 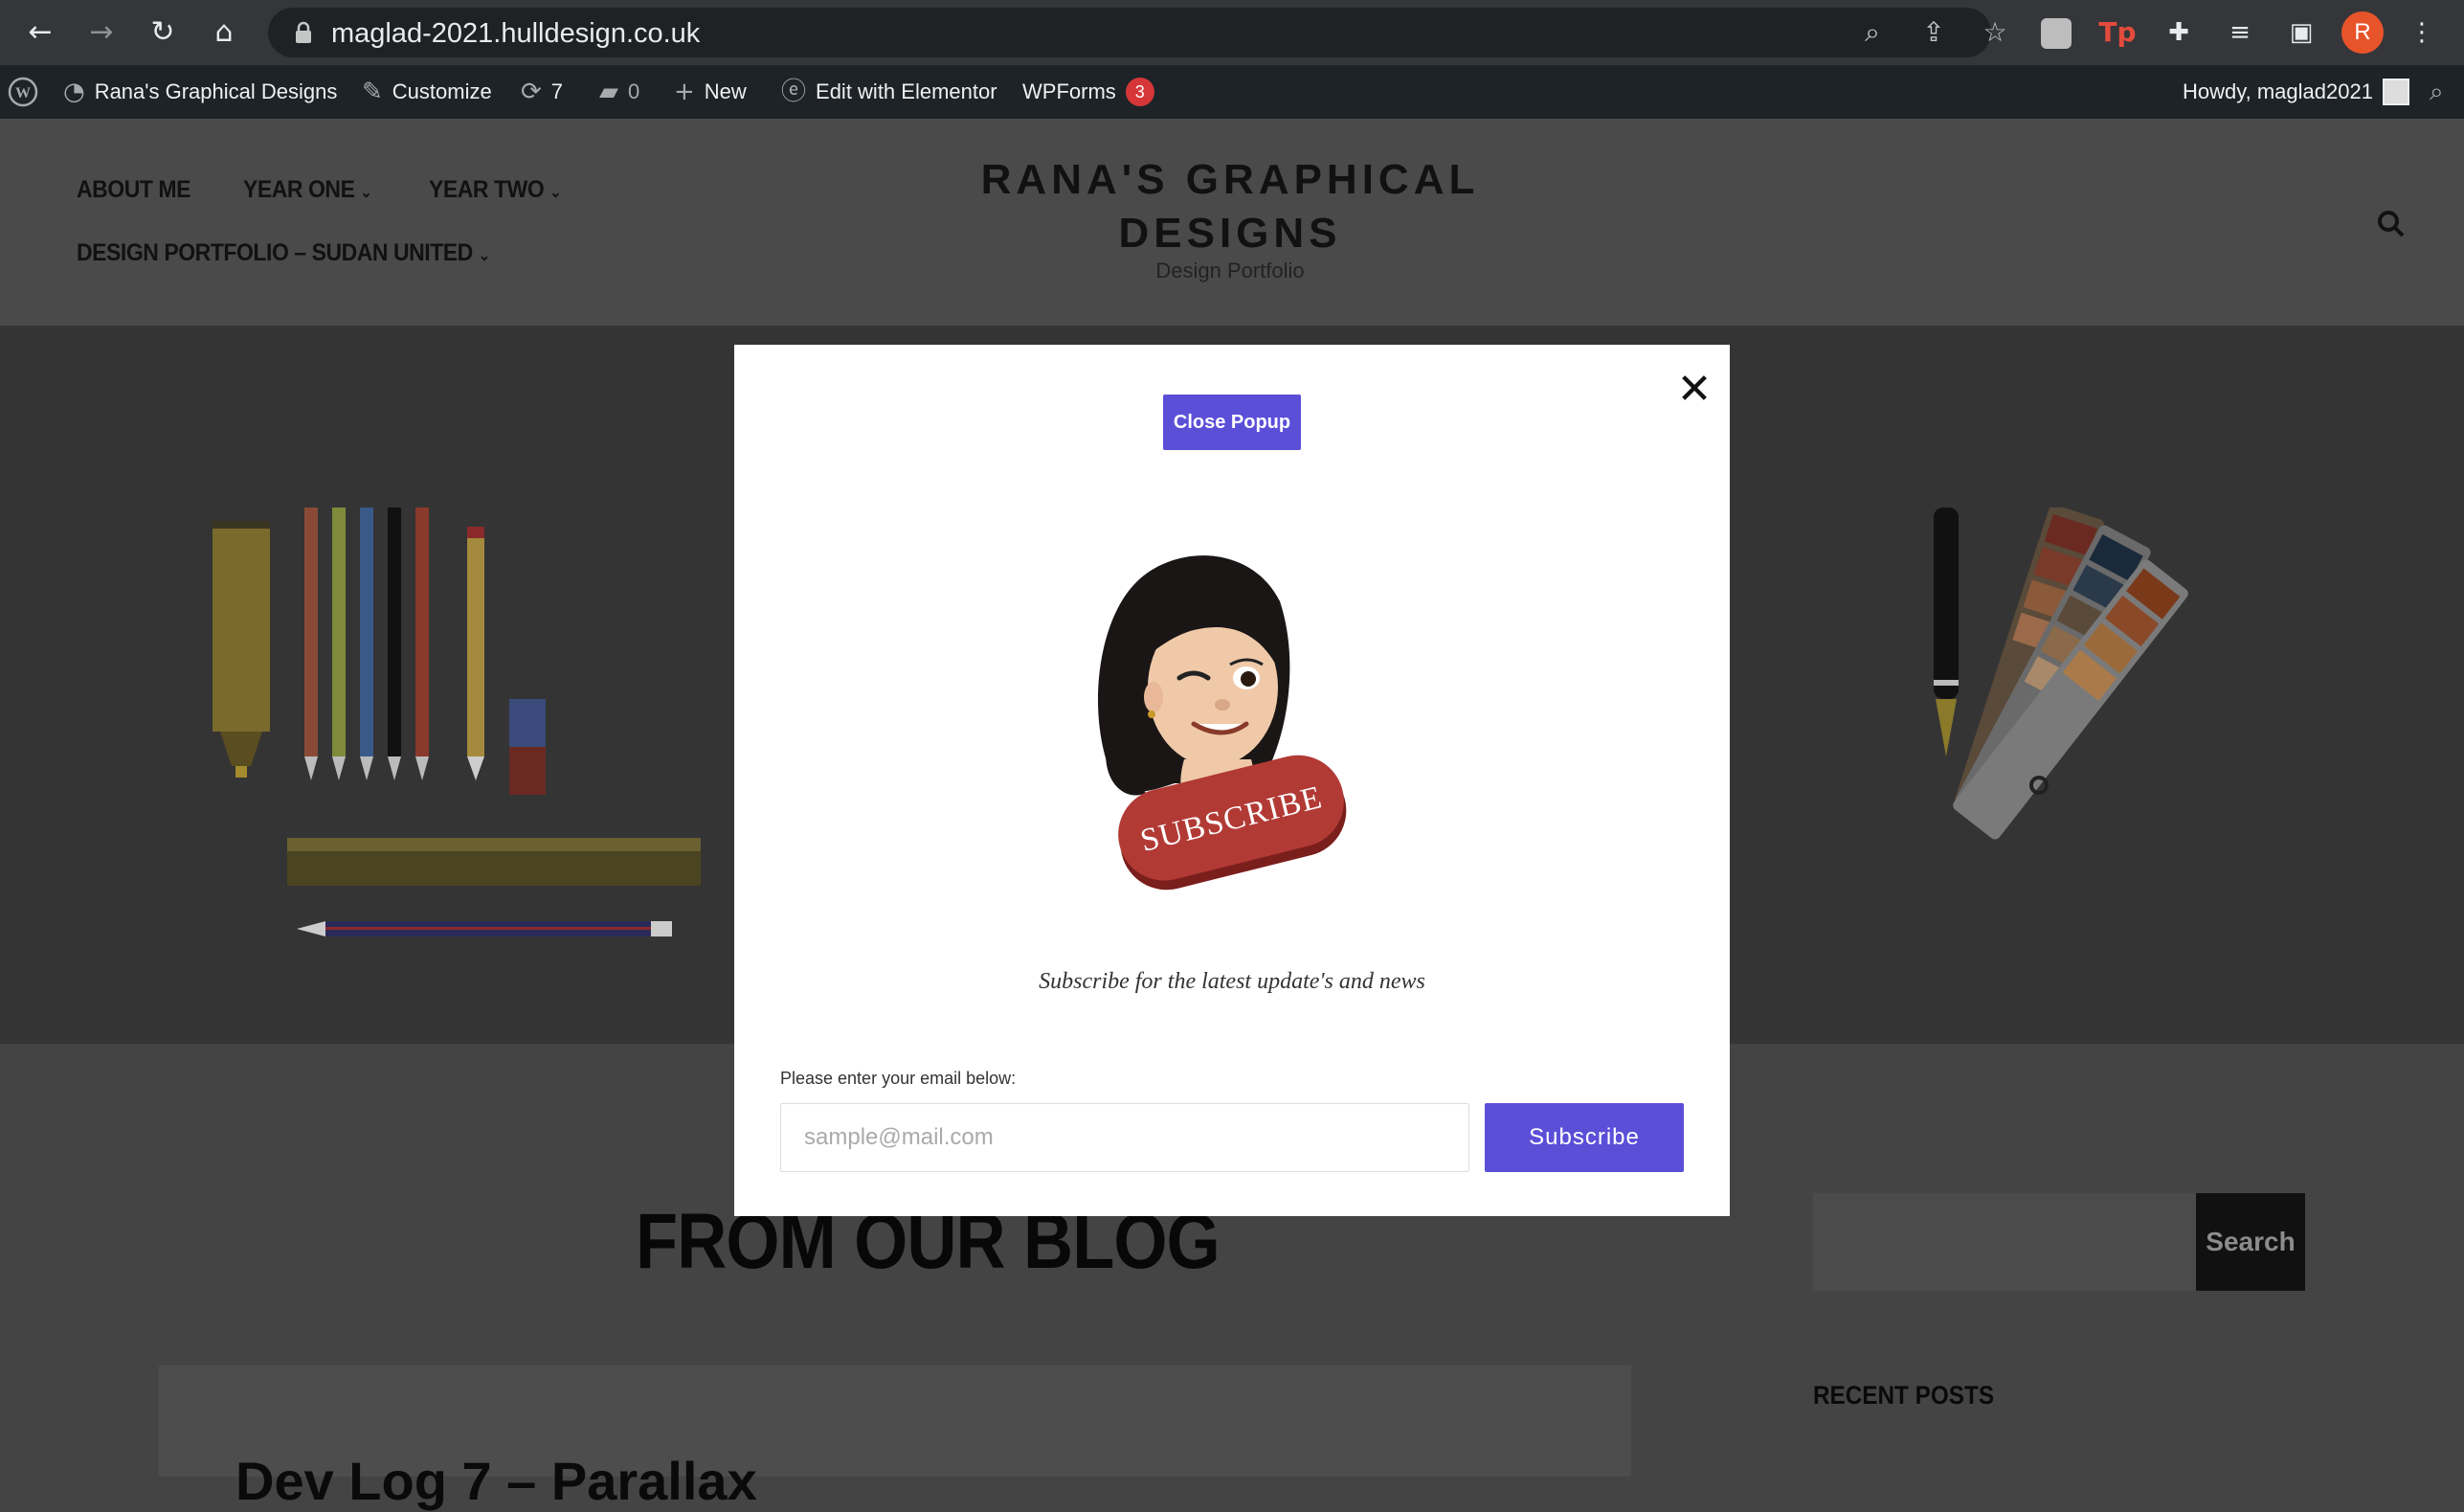 What do you see at coordinates (283, 253) in the screenshot?
I see `menu-item-design-portfolio: DESIGN PORTFOLIO – SUDAN UNITED ⌄` at bounding box center [283, 253].